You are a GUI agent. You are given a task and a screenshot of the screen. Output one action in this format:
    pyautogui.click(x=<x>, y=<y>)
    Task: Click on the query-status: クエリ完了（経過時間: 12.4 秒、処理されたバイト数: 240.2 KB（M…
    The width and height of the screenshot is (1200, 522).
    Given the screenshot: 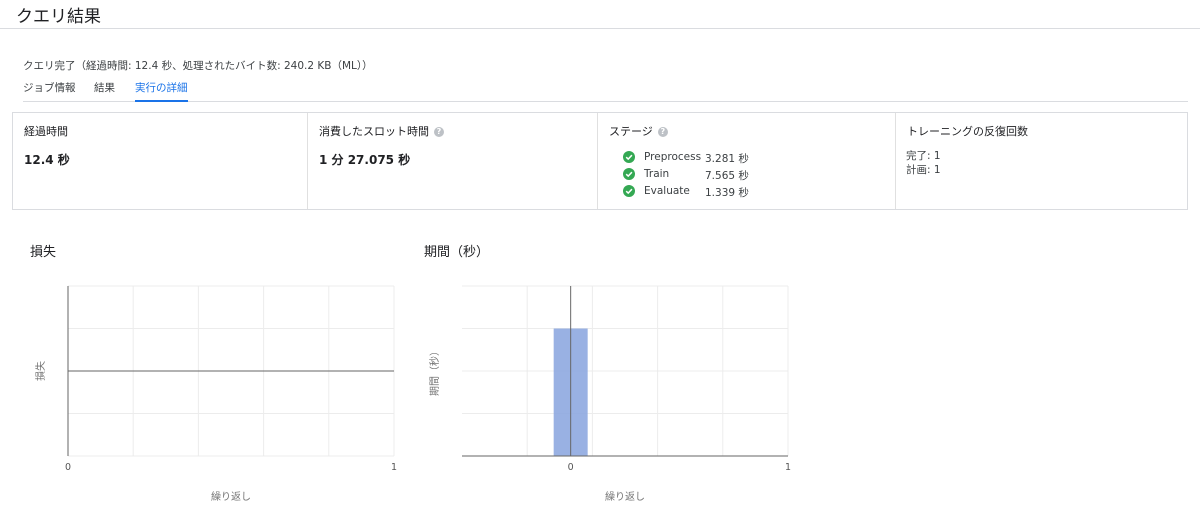 What is the action you would take?
    pyautogui.click(x=198, y=66)
    